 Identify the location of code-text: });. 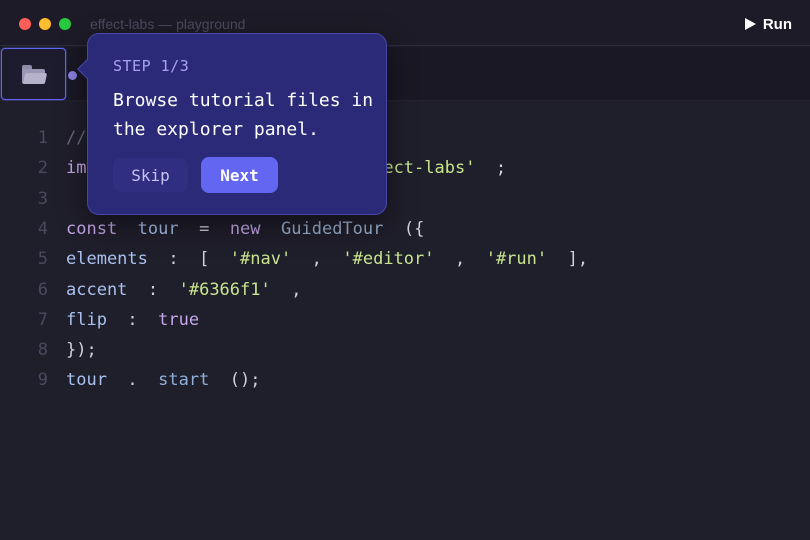
(81, 350).